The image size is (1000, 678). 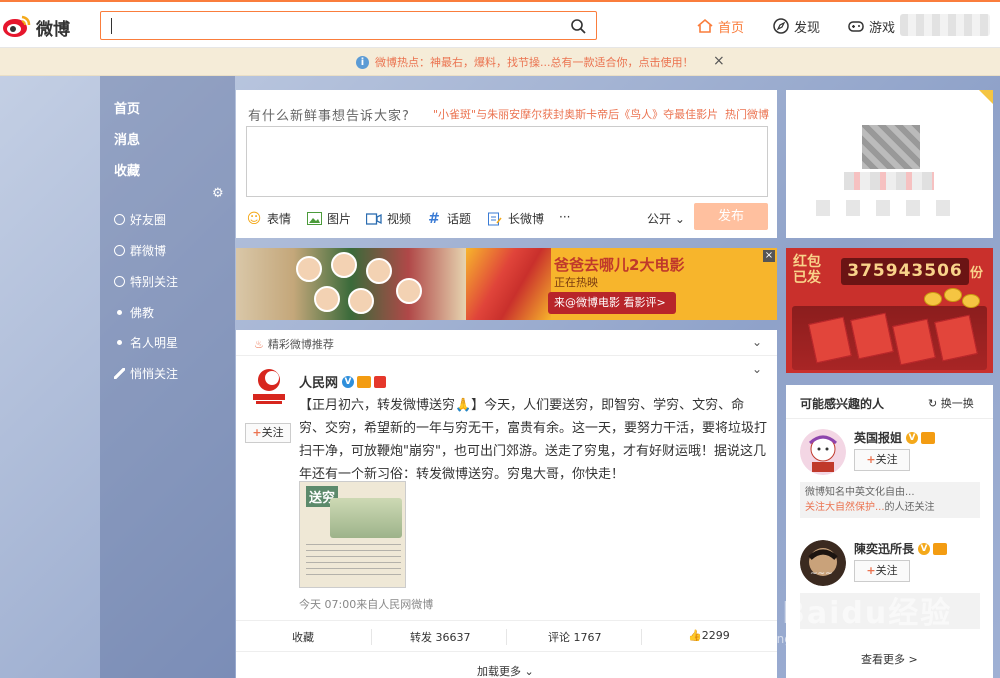 I want to click on user-desc-line: 关注大自然保护...的人还关注, so click(x=890, y=507).